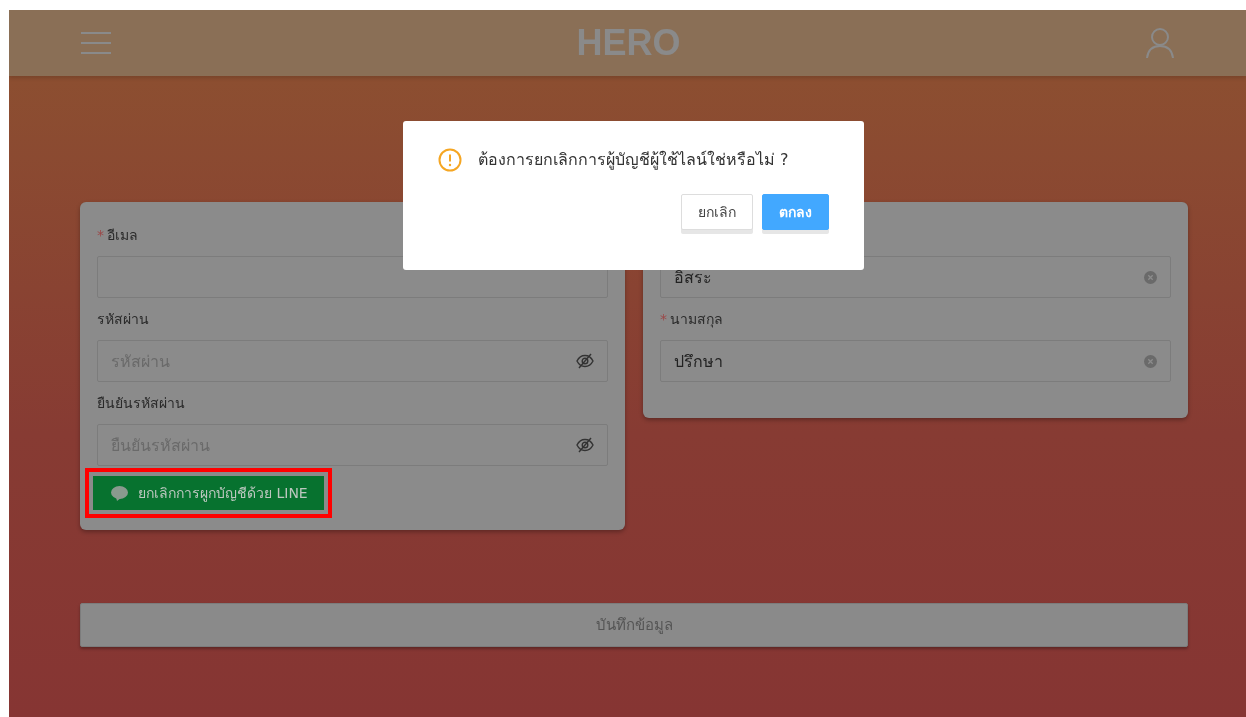 The width and height of the screenshot is (1246, 717). Describe the element at coordinates (123, 319) in the screenshot. I see `field-label: รหัสผ่าน` at that location.